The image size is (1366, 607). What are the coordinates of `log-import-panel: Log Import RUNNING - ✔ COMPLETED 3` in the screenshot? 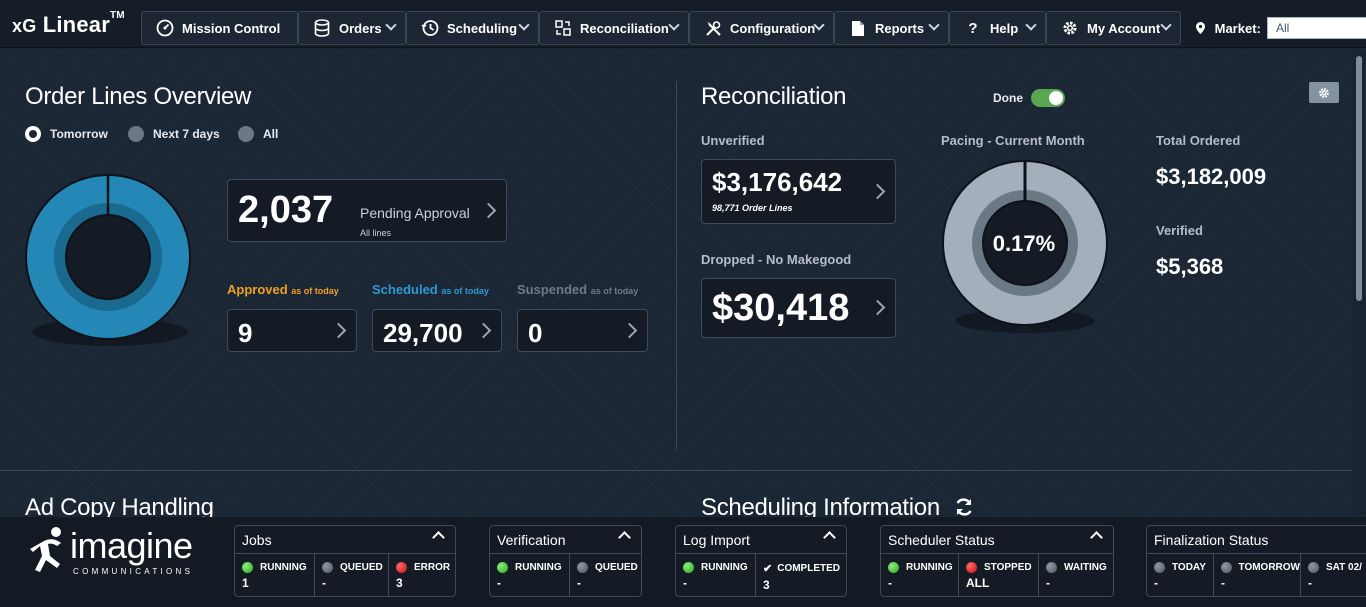 It's located at (761, 561).